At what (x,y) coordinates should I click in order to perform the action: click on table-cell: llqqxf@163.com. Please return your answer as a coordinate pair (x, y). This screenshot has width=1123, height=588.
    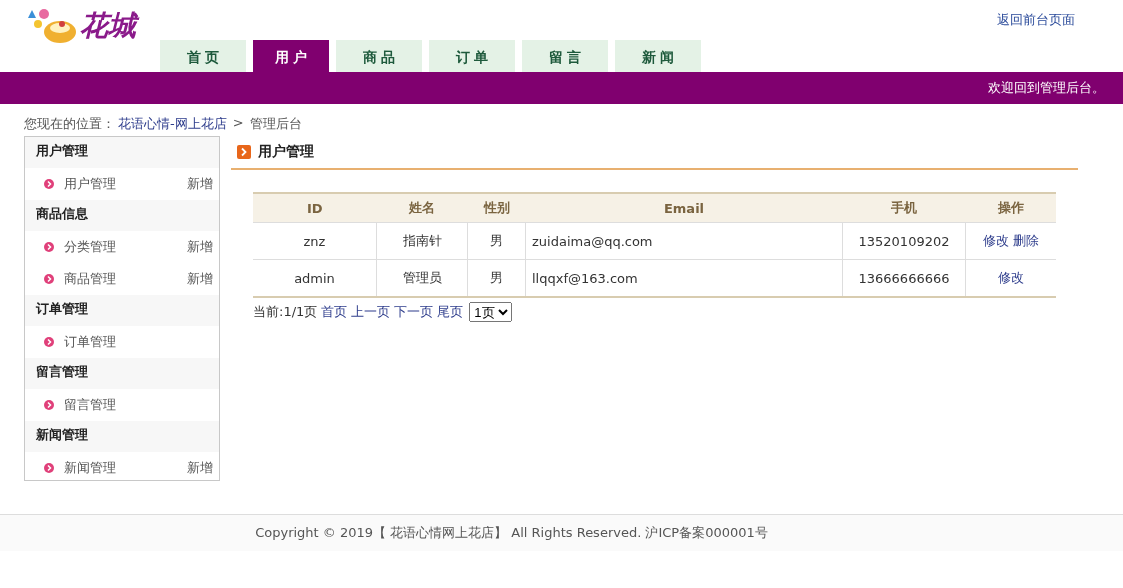
    Looking at the image, I should click on (684, 278).